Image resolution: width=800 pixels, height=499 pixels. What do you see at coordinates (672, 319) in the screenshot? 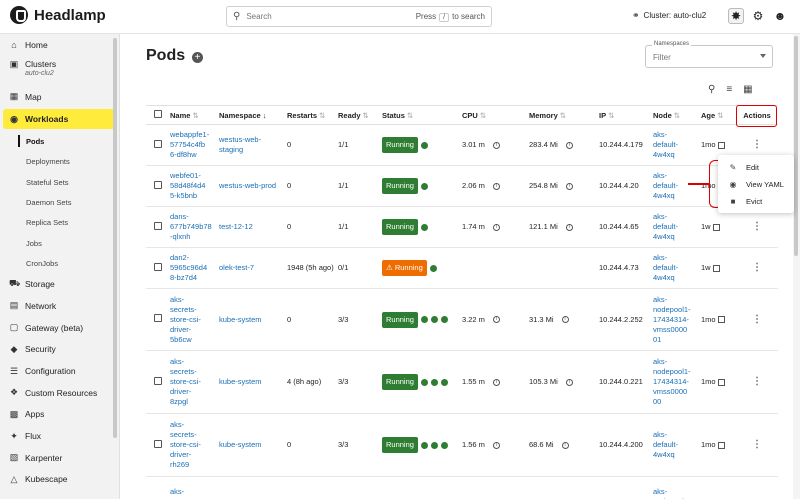
I see `node-link: aks-nodepool1- 17434314- vmss0000 01` at bounding box center [672, 319].